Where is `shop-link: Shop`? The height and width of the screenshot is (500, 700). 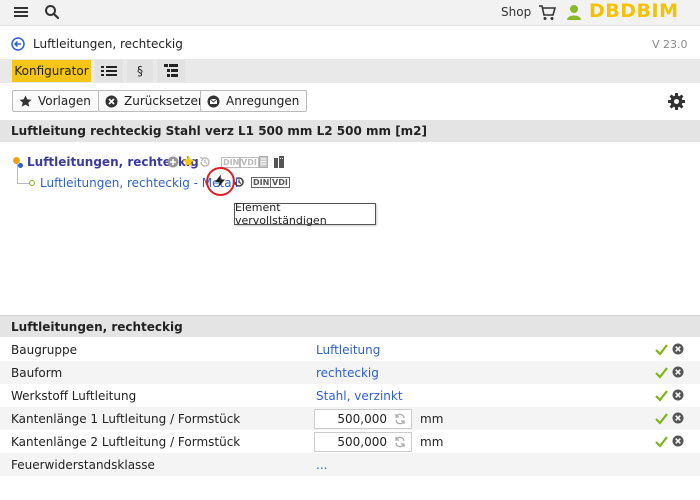
shop-link: Shop is located at coordinates (516, 12).